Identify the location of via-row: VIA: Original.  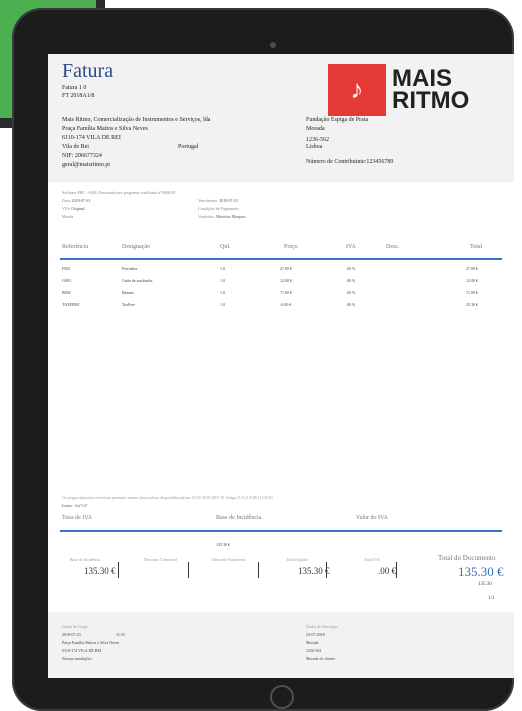
(73, 208).